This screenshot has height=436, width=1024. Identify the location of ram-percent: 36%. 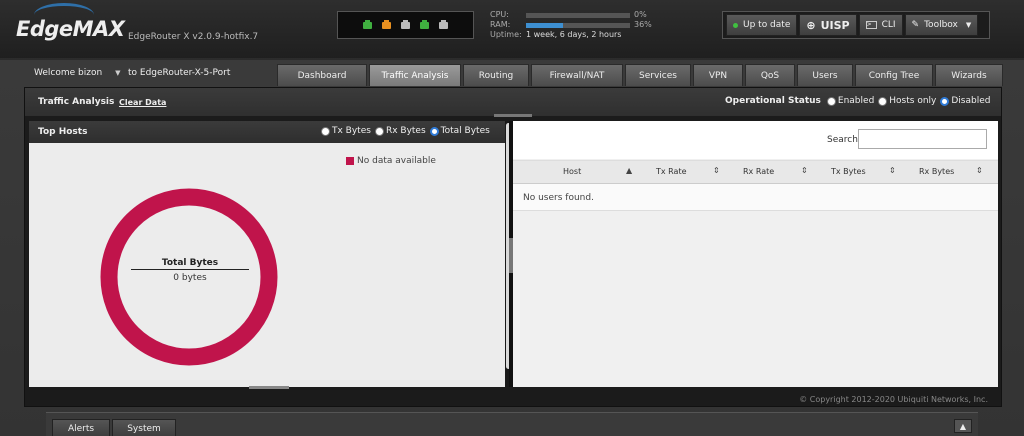
(643, 24).